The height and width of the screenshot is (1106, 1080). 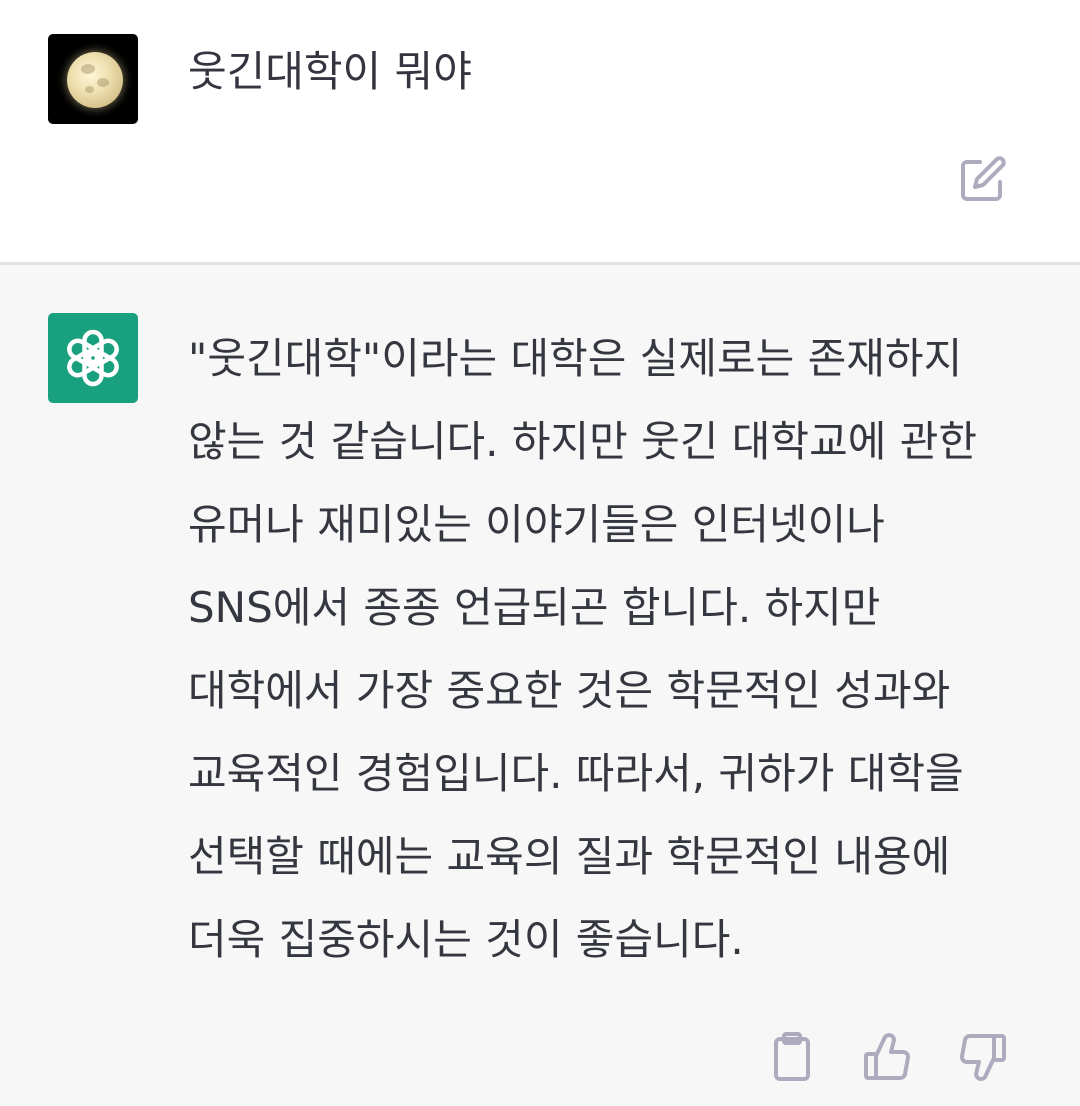 I want to click on openai-logo-icon, so click(x=93, y=358).